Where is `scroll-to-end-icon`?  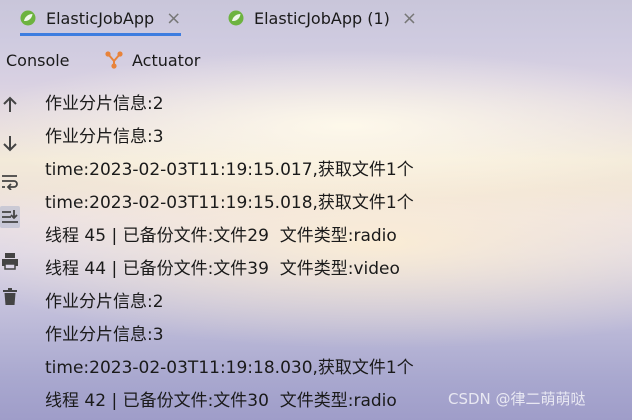
scroll-to-end-icon is located at coordinates (10, 217).